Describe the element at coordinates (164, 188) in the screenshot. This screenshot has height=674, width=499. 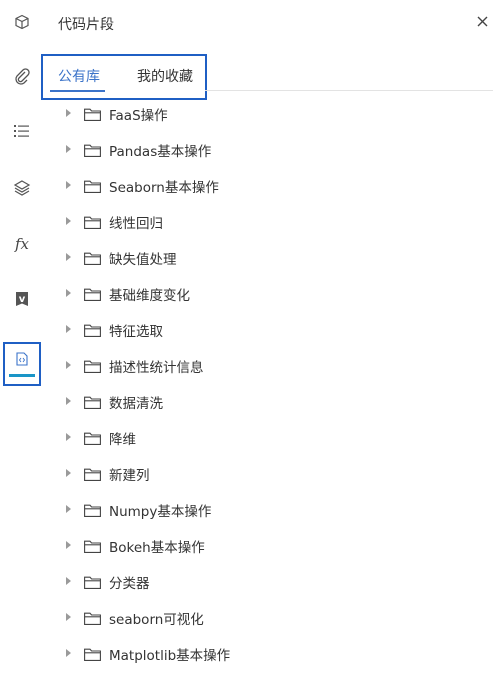
I see `folder-label: Seaborn基本操作` at that location.